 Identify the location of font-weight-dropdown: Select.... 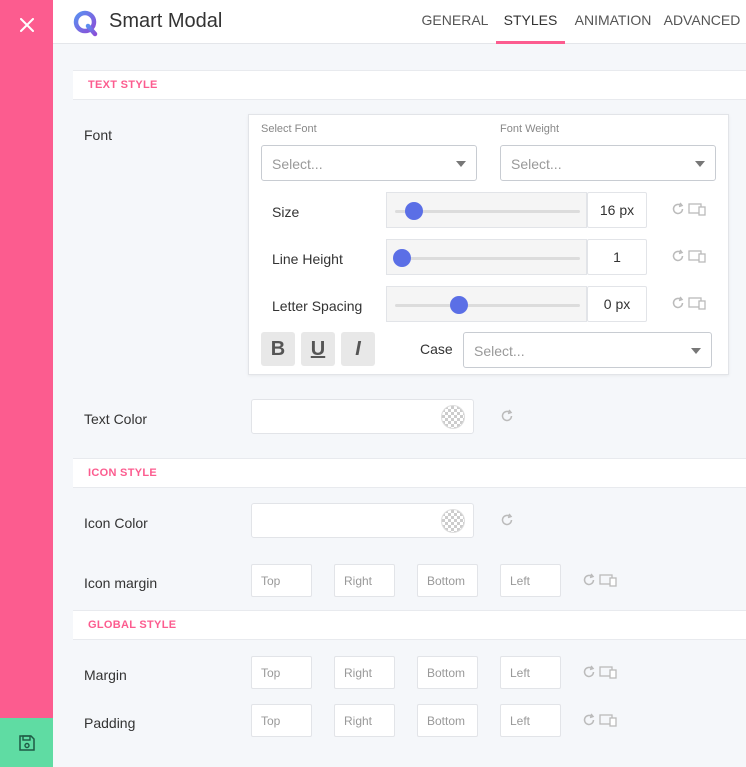
(608, 163).